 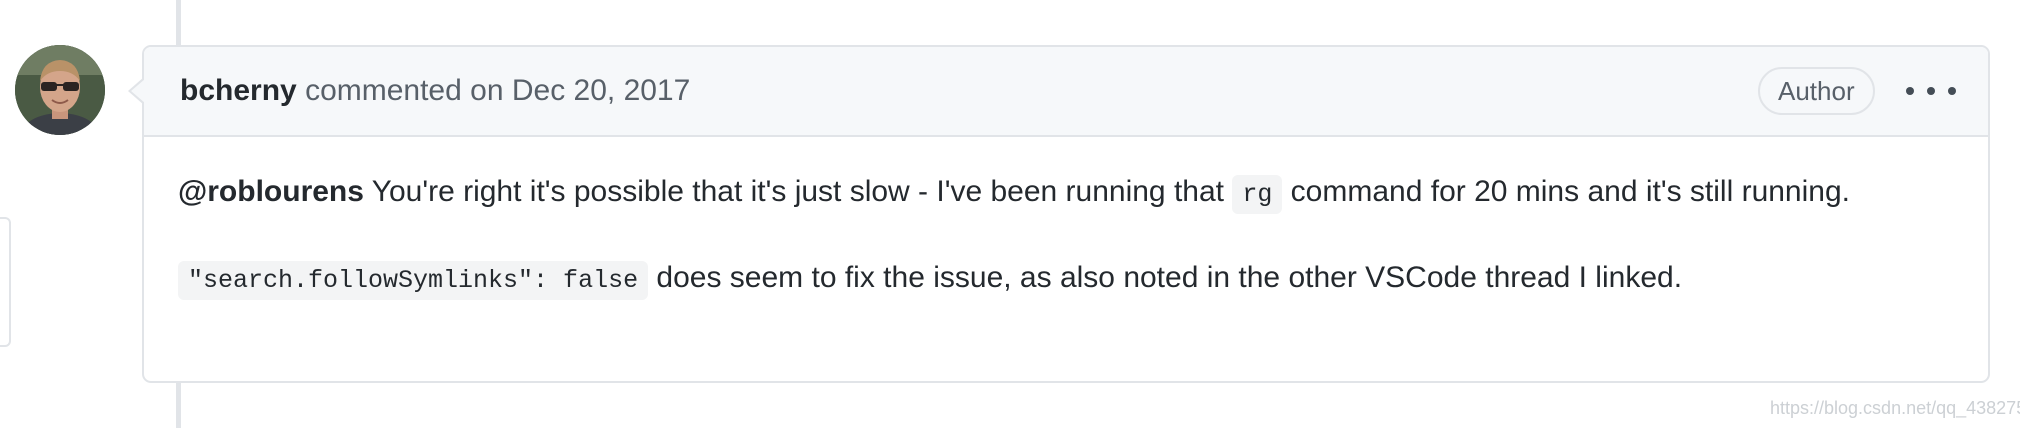 I want to click on comment-timestamp-text: commented on Dec 20, 2017, so click(x=497, y=90).